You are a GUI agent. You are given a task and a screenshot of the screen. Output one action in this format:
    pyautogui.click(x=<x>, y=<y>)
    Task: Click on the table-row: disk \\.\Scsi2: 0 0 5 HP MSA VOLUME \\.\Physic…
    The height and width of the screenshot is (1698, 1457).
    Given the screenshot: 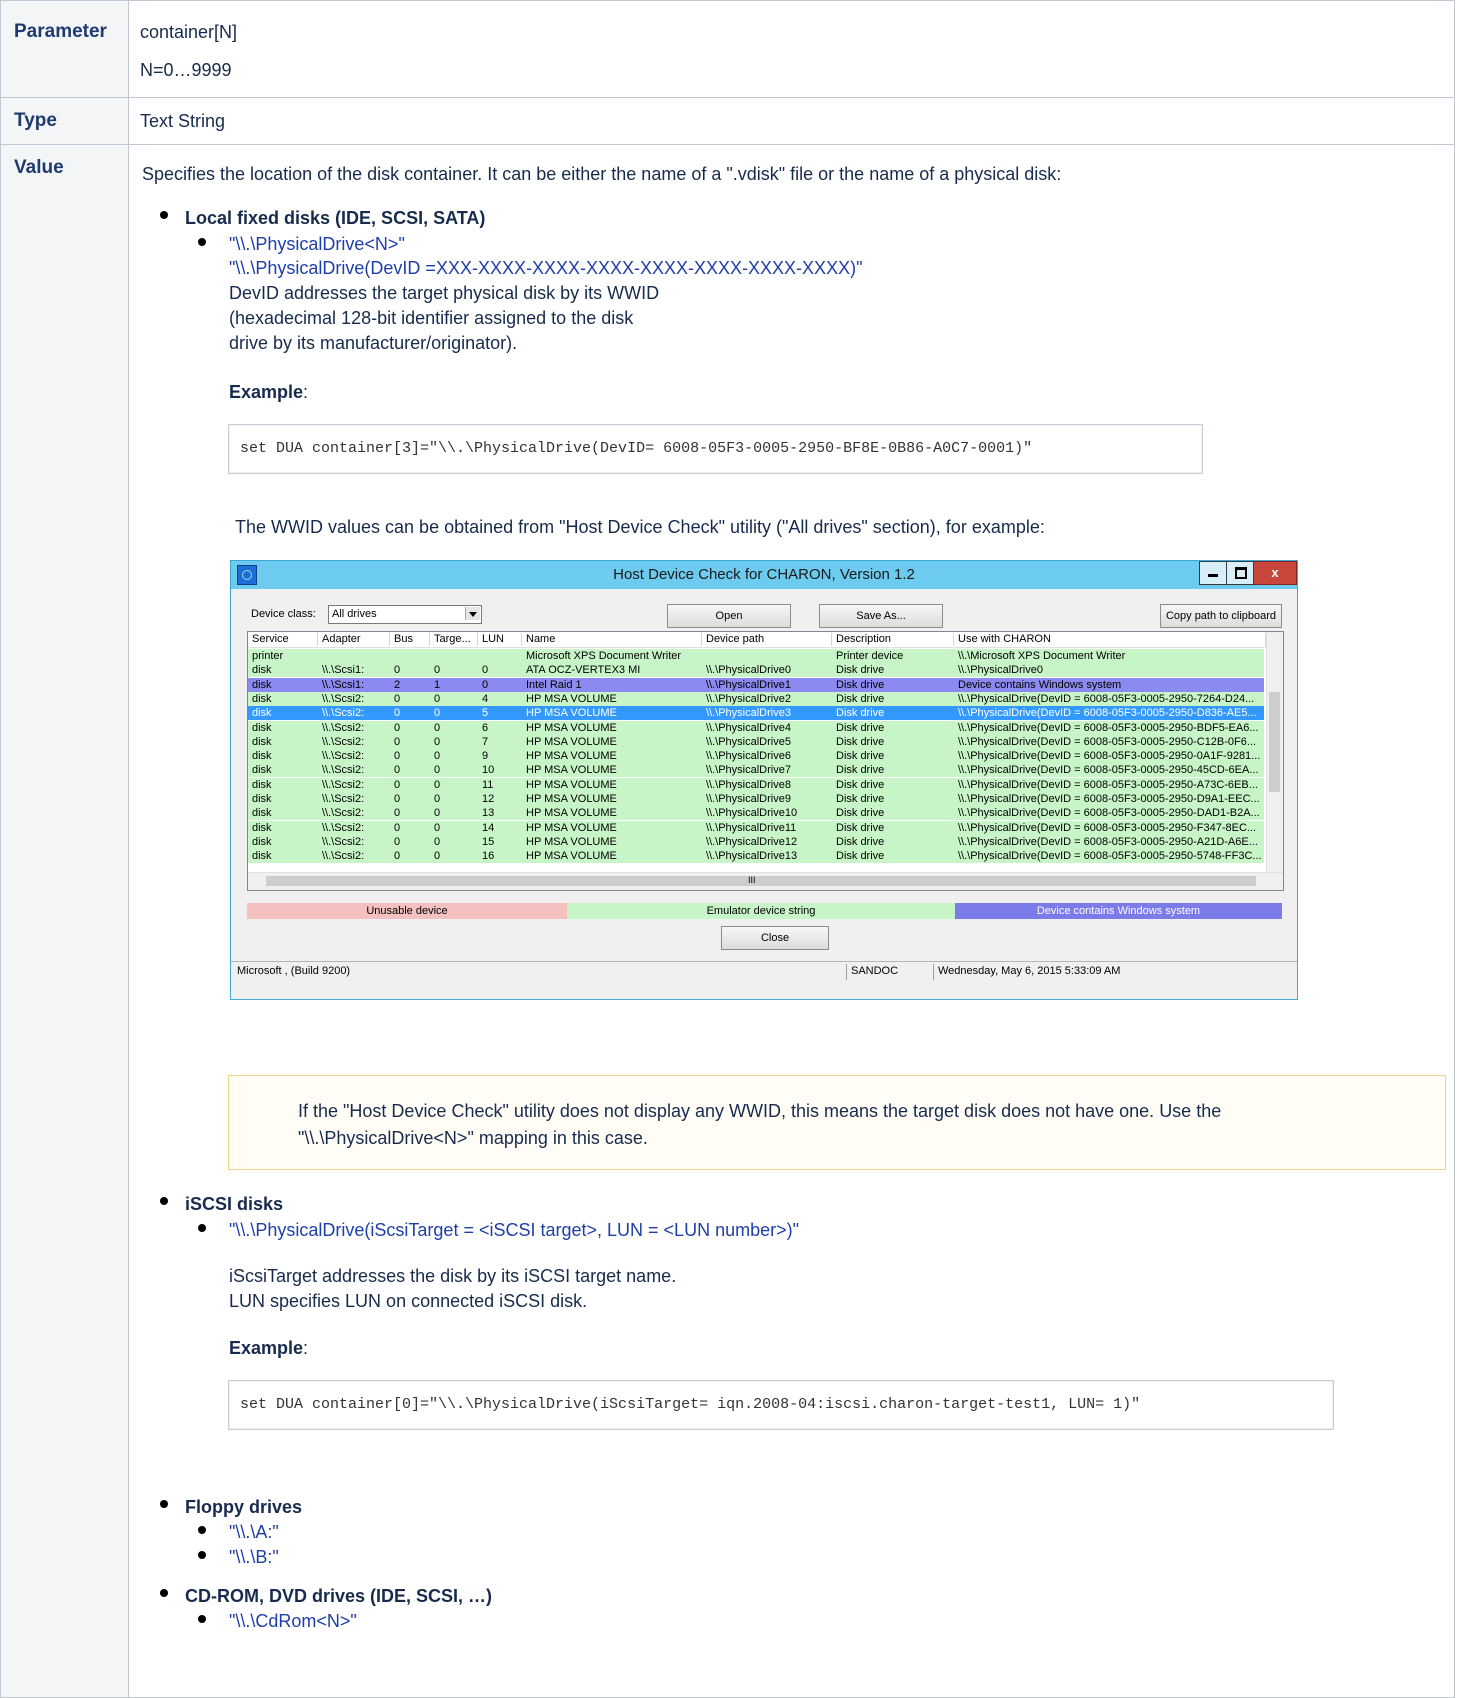 What is the action you would take?
    pyautogui.click(x=756, y=713)
    